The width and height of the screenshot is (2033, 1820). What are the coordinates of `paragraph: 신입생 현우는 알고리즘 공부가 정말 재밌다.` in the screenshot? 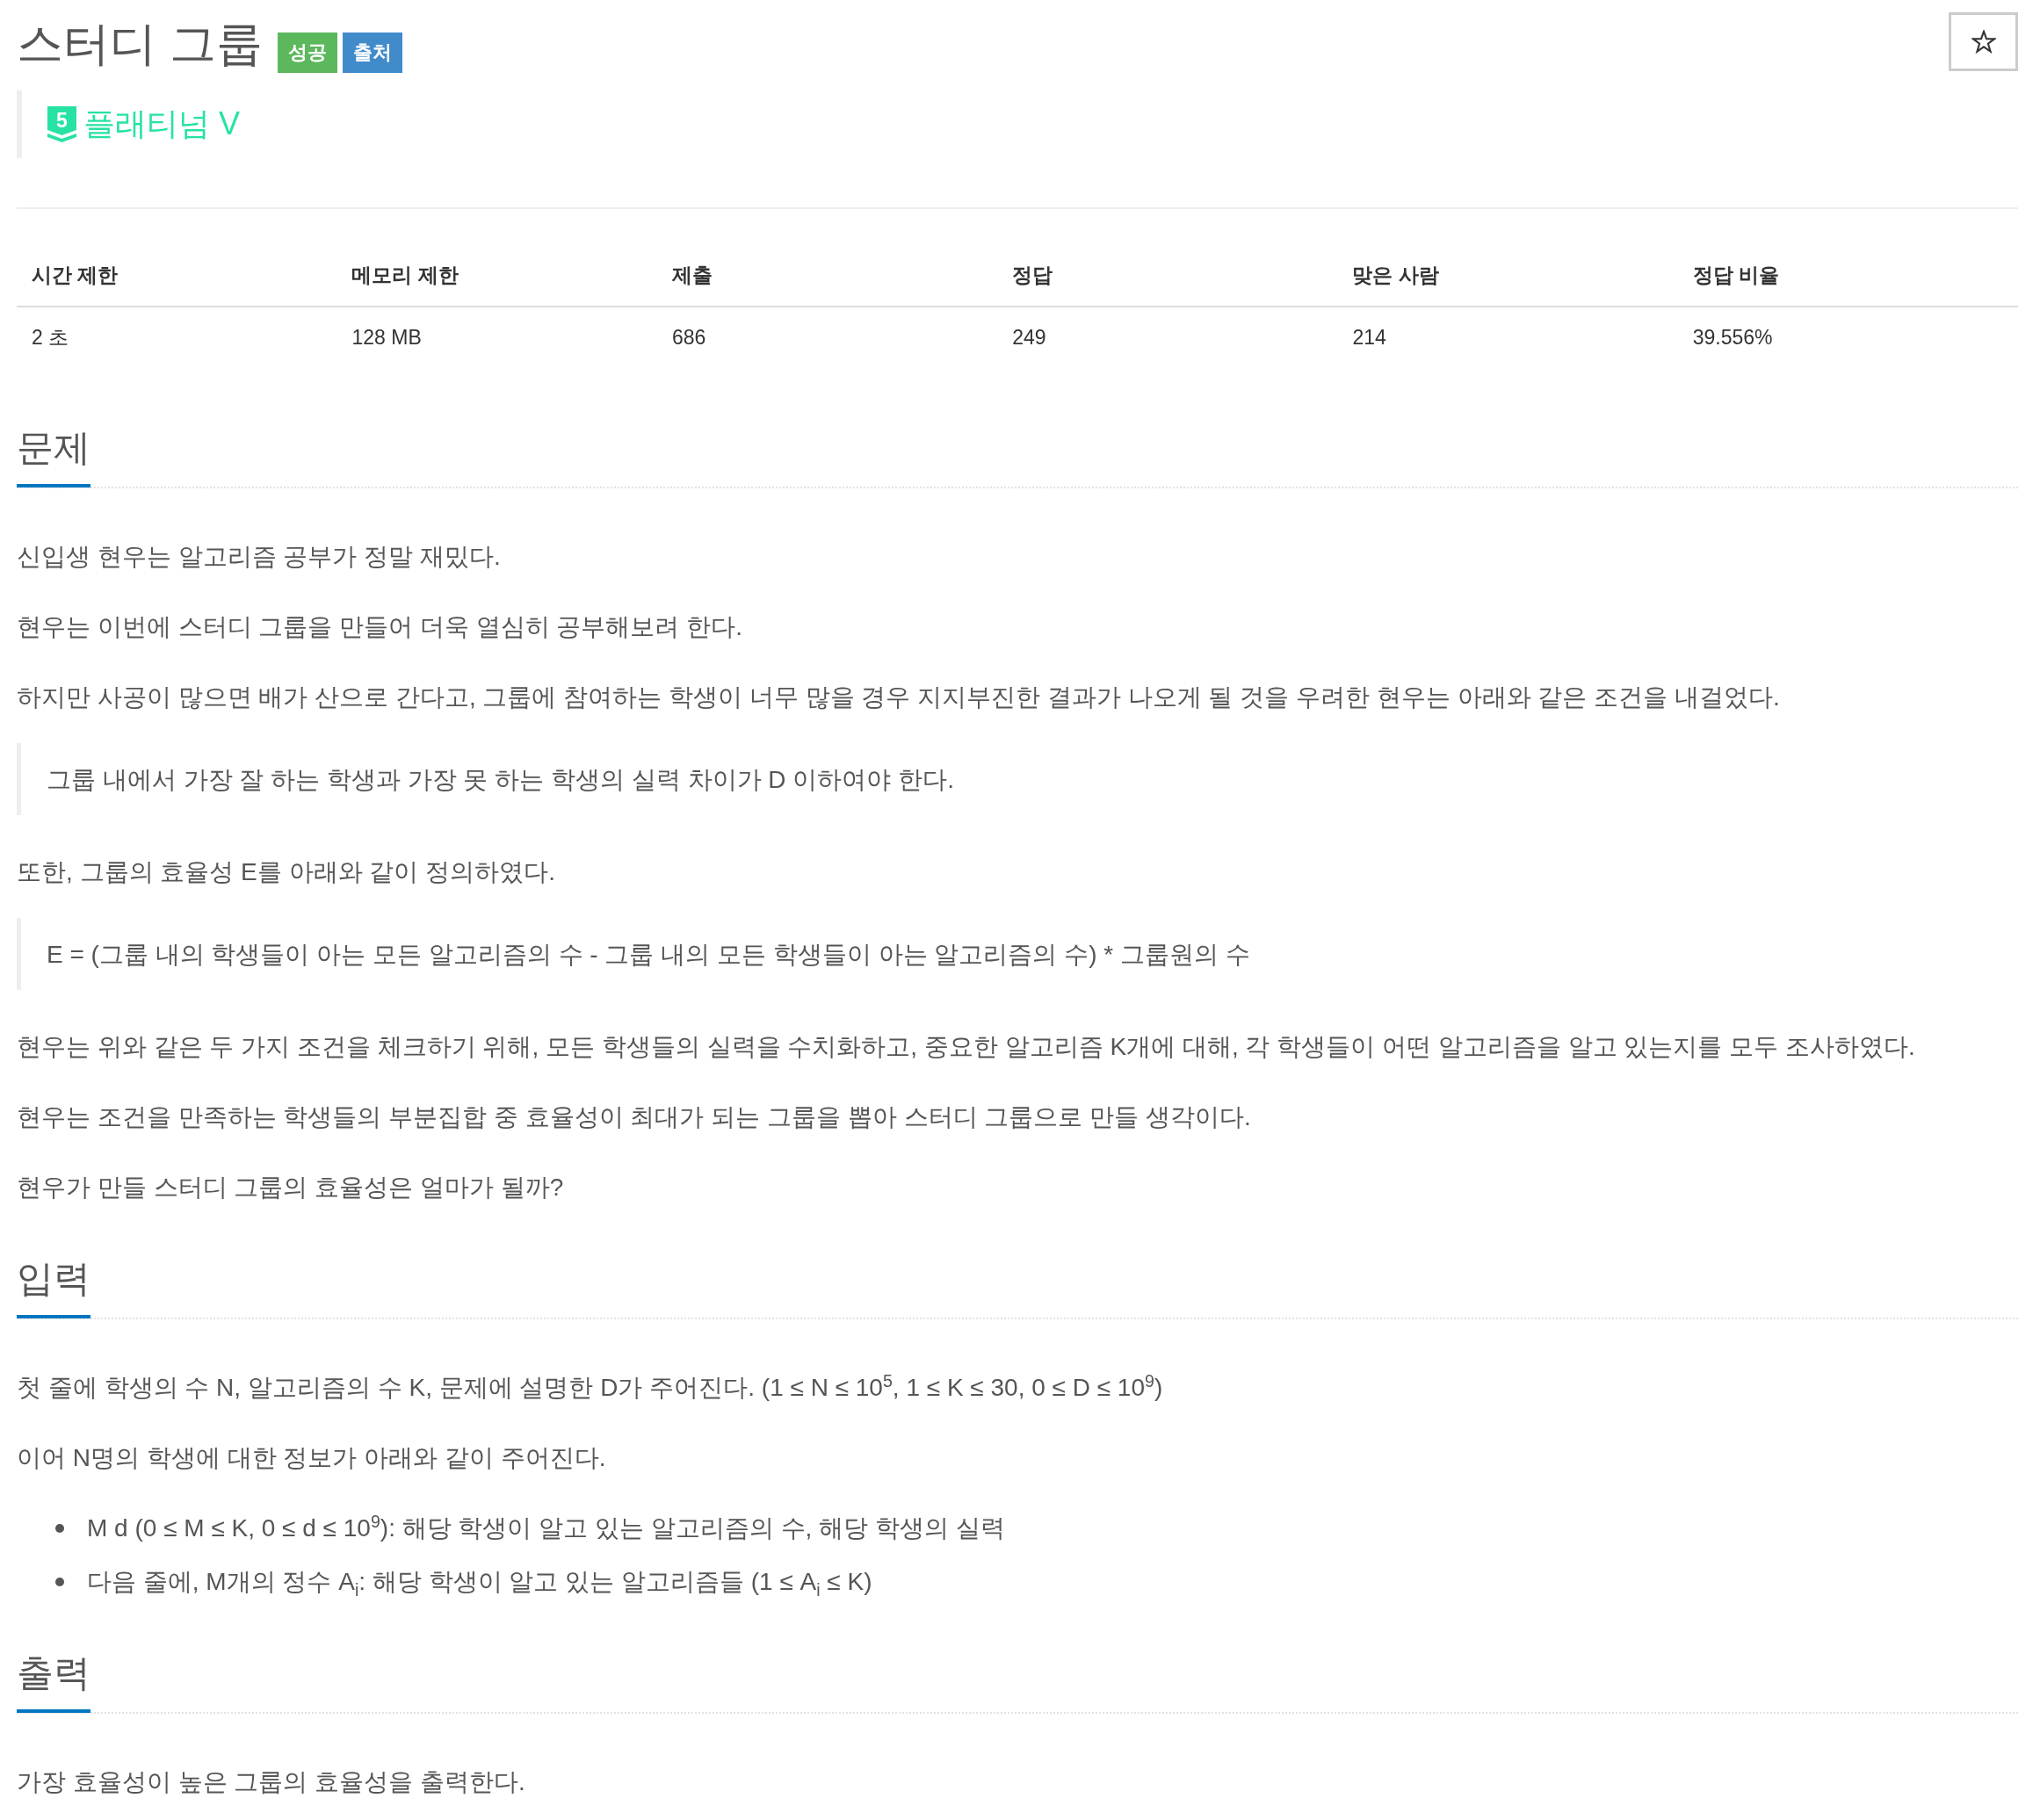 It's located at (259, 557).